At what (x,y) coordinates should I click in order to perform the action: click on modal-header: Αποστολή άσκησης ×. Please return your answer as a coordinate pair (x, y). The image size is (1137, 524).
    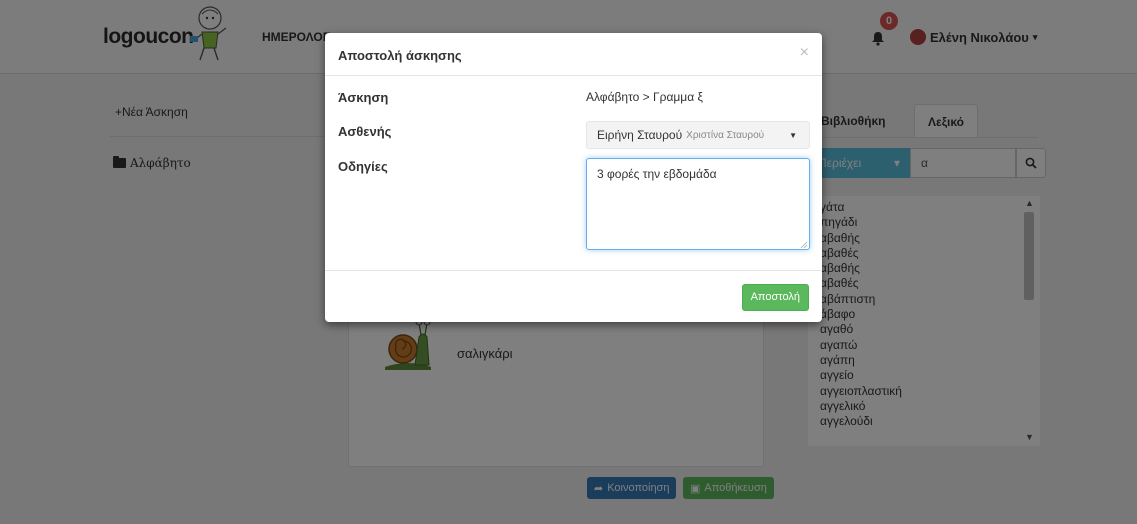
    Looking at the image, I should click on (573, 54).